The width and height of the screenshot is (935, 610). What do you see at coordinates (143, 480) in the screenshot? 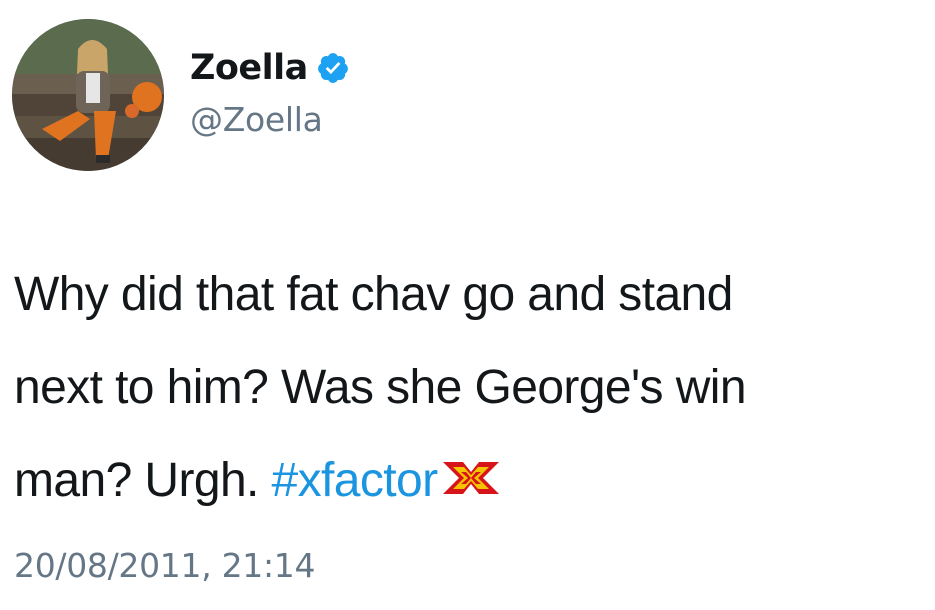
I see `tweet-text-segment: man? Urgh.` at bounding box center [143, 480].